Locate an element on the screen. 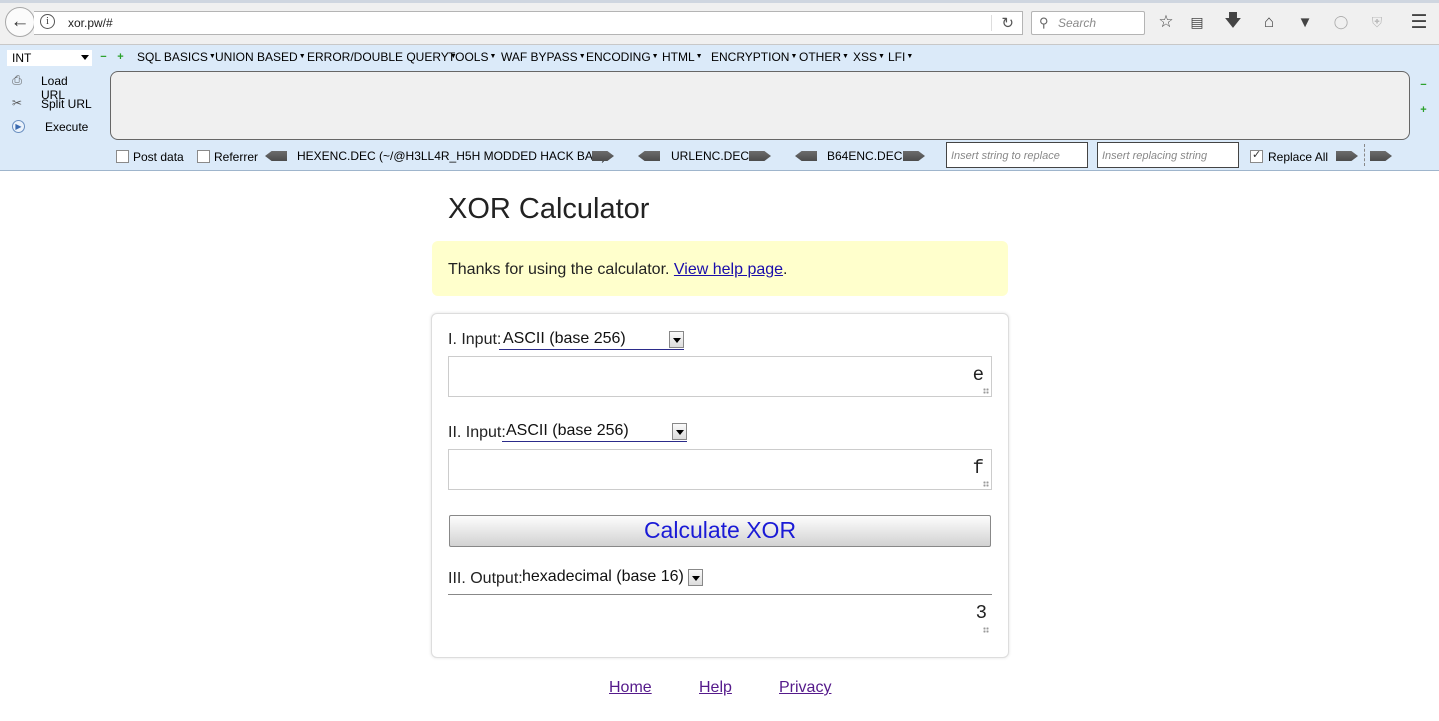 The width and height of the screenshot is (1439, 721). tab-strip is located at coordinates (719, 1).